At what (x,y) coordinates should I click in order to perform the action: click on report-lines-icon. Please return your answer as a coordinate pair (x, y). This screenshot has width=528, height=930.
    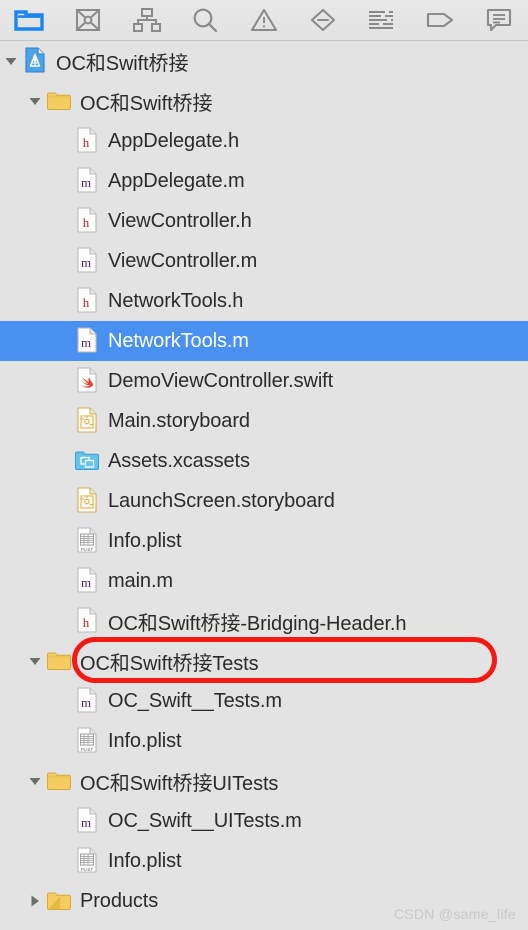
    Looking at the image, I should click on (381, 20).